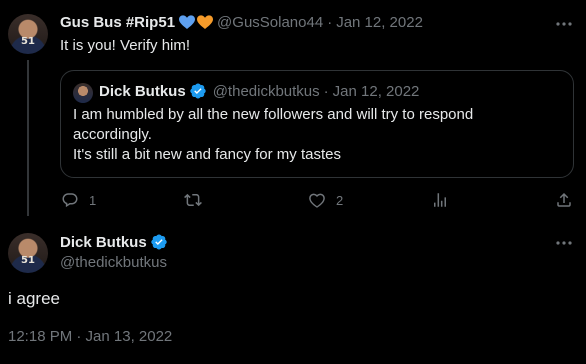 This screenshot has width=586, height=364. I want to click on reply-icon, so click(70, 200).